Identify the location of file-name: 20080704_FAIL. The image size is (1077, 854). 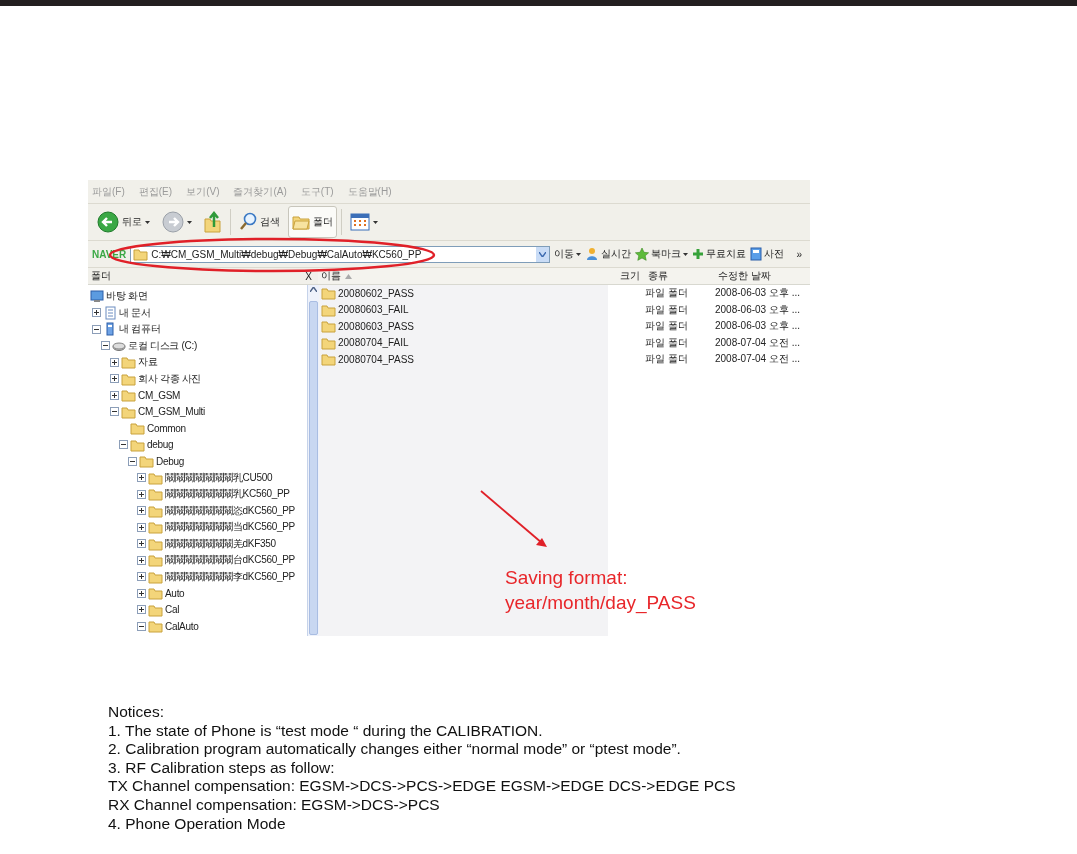
(373, 343).